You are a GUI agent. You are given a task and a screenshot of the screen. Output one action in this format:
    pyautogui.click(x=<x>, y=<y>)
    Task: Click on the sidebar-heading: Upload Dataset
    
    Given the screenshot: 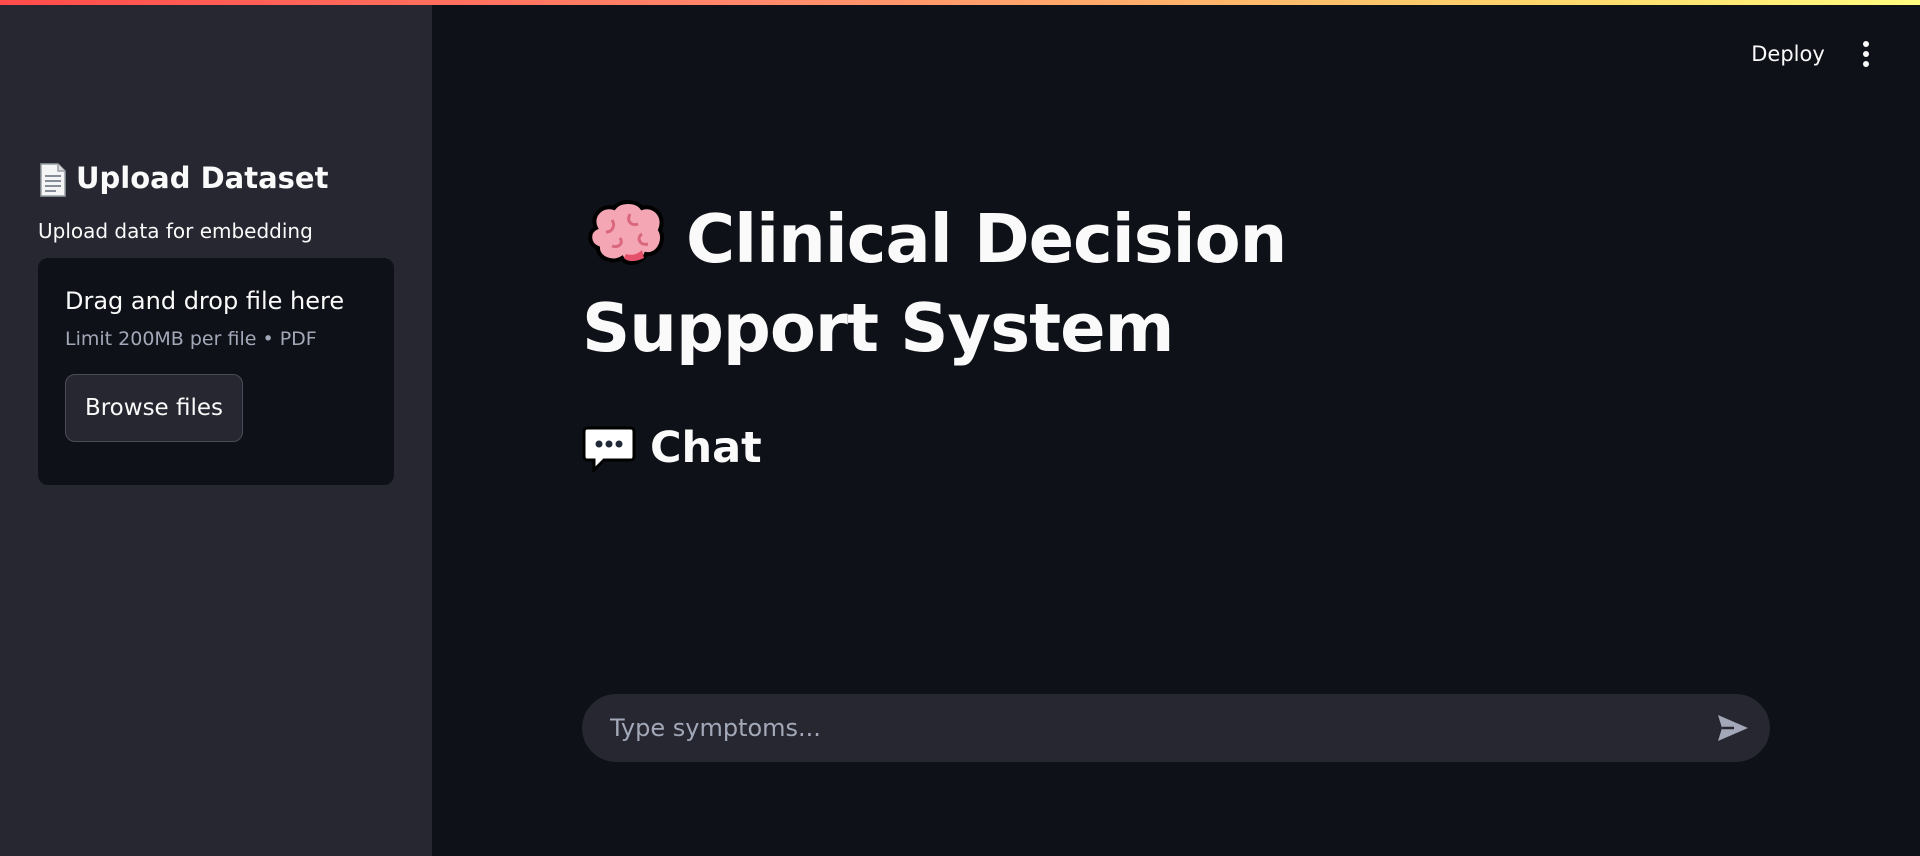 What is the action you would take?
    pyautogui.click(x=216, y=178)
    